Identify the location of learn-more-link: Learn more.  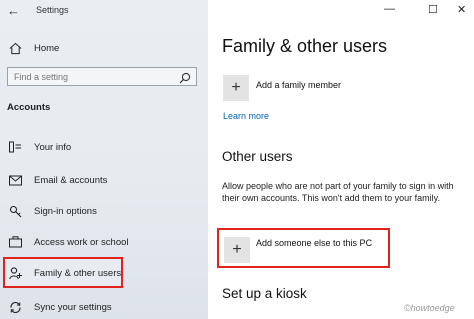
(246, 116).